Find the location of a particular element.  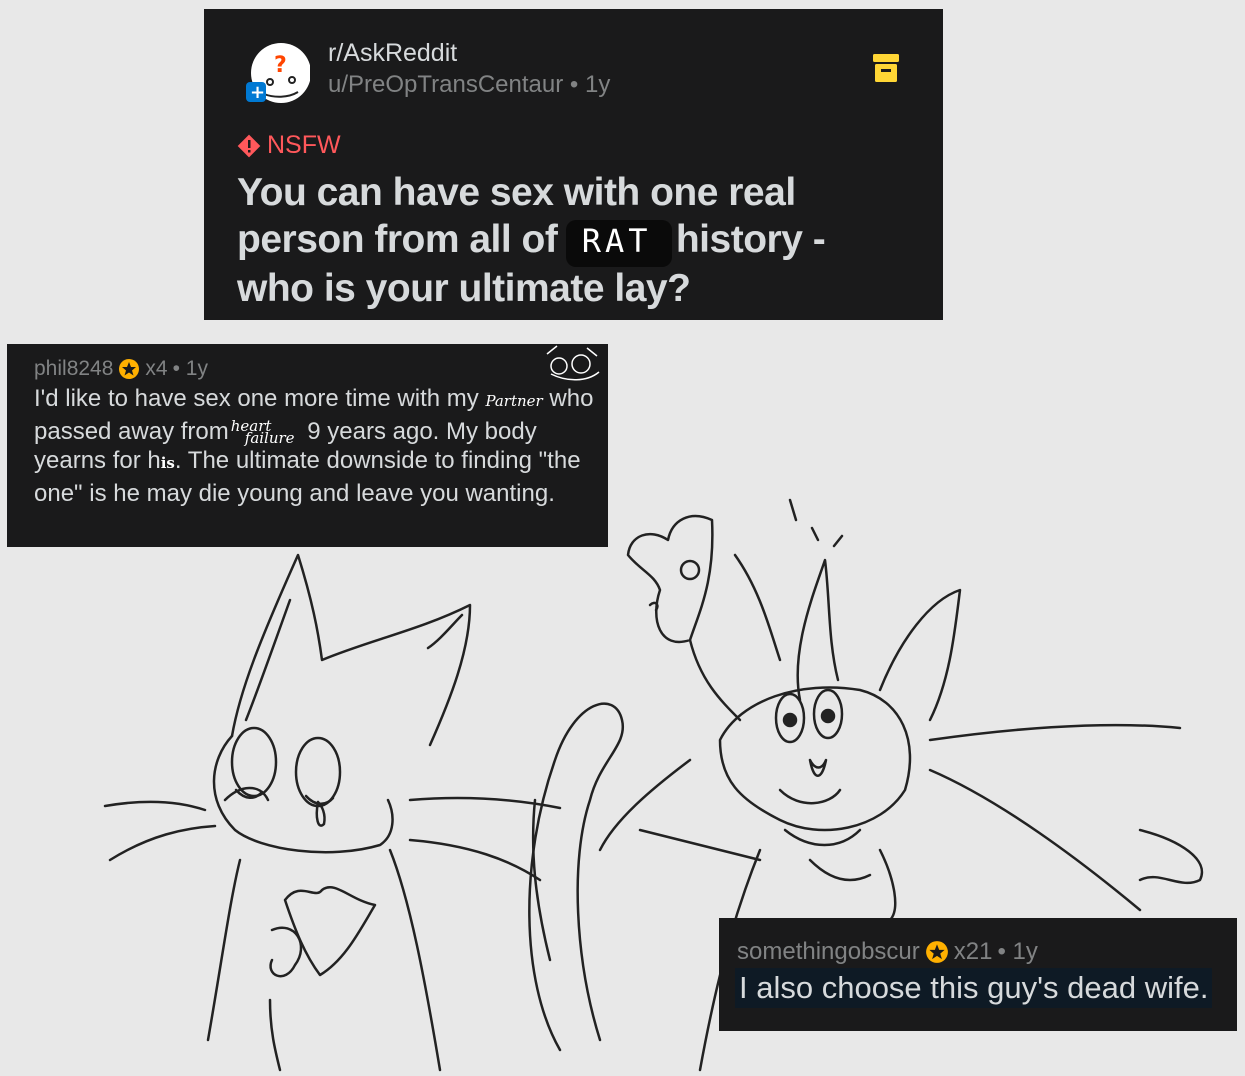

award-count: x21 is located at coordinates (973, 951).